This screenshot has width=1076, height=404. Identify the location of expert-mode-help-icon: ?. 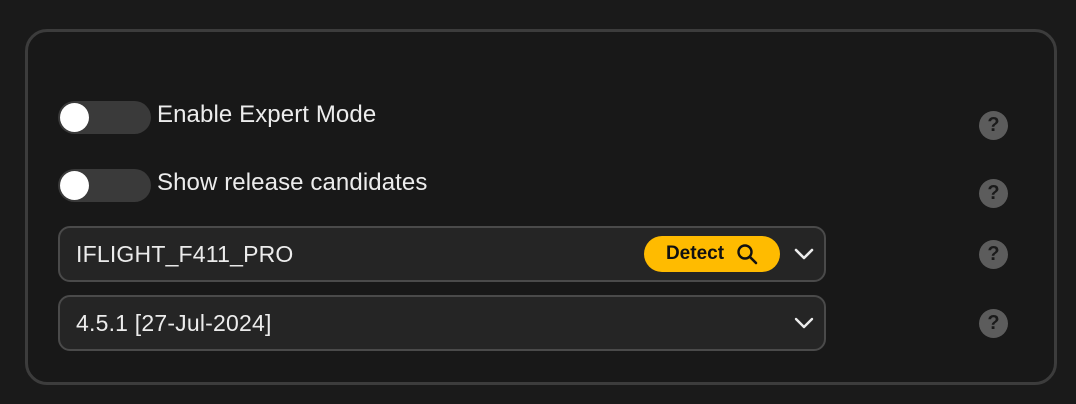
(993, 125).